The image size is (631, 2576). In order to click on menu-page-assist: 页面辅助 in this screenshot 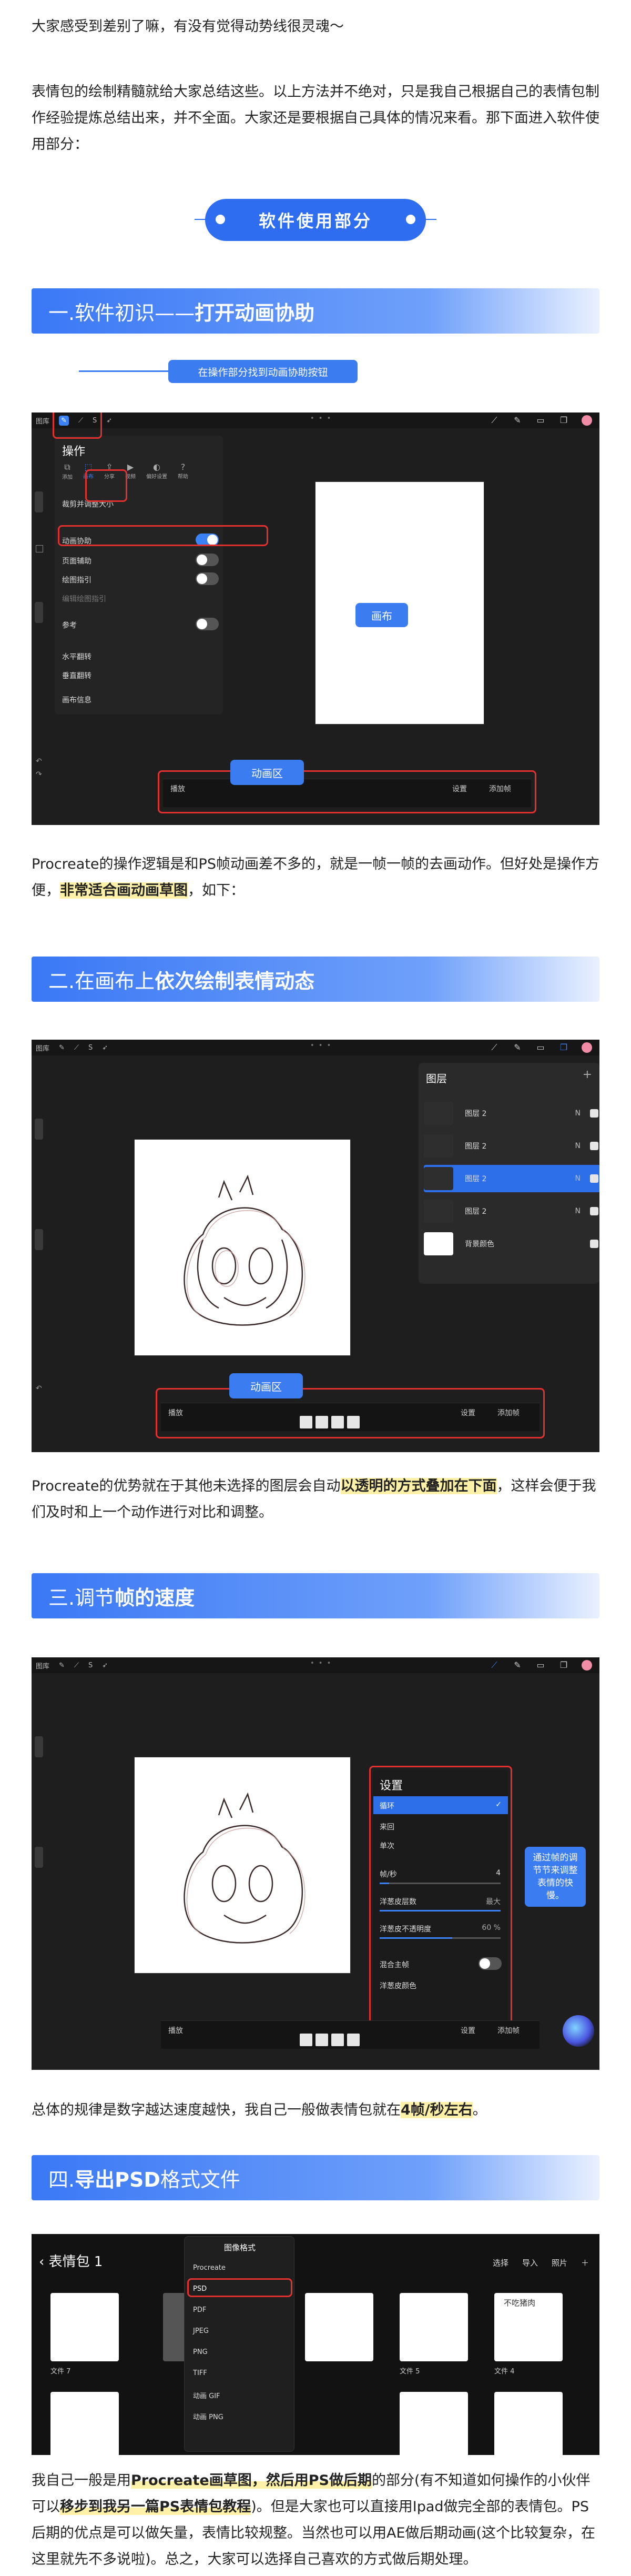, I will do `click(76, 561)`.